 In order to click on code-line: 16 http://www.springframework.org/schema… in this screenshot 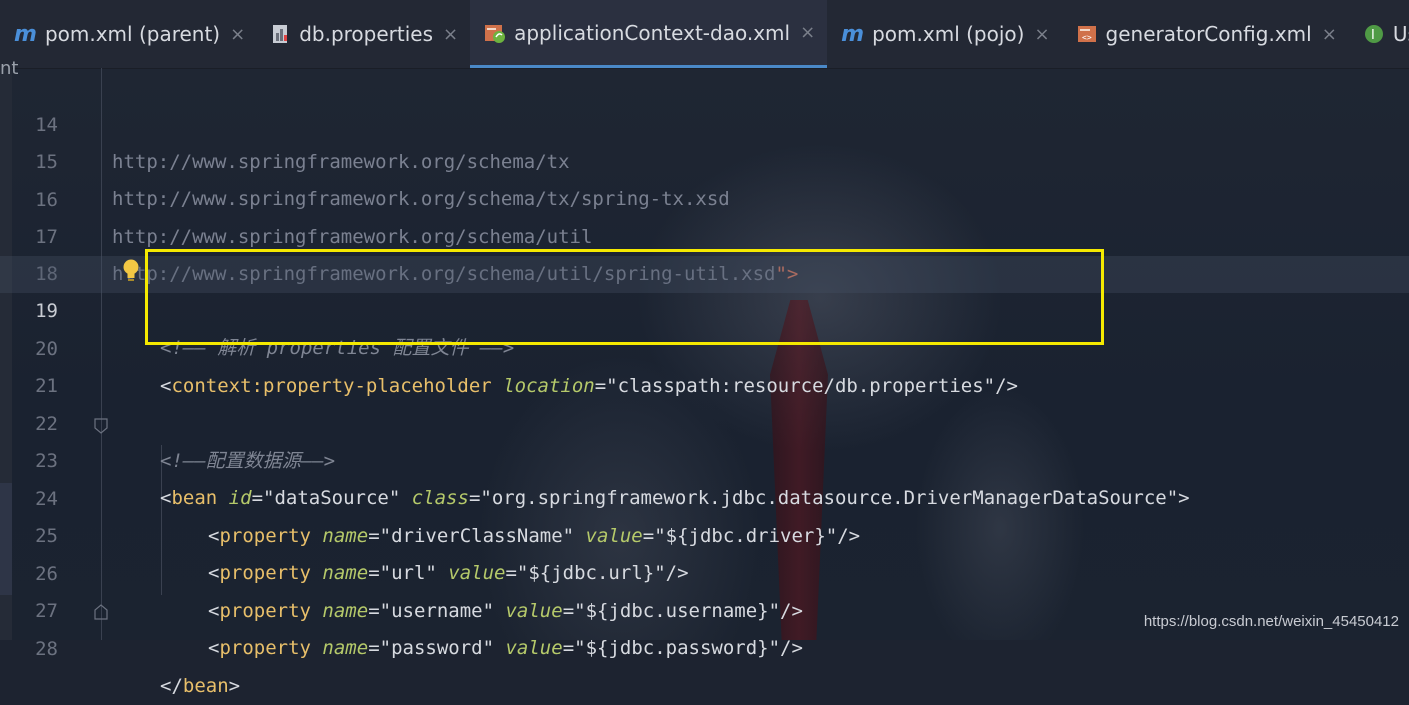, I will do `click(704, 196)`.